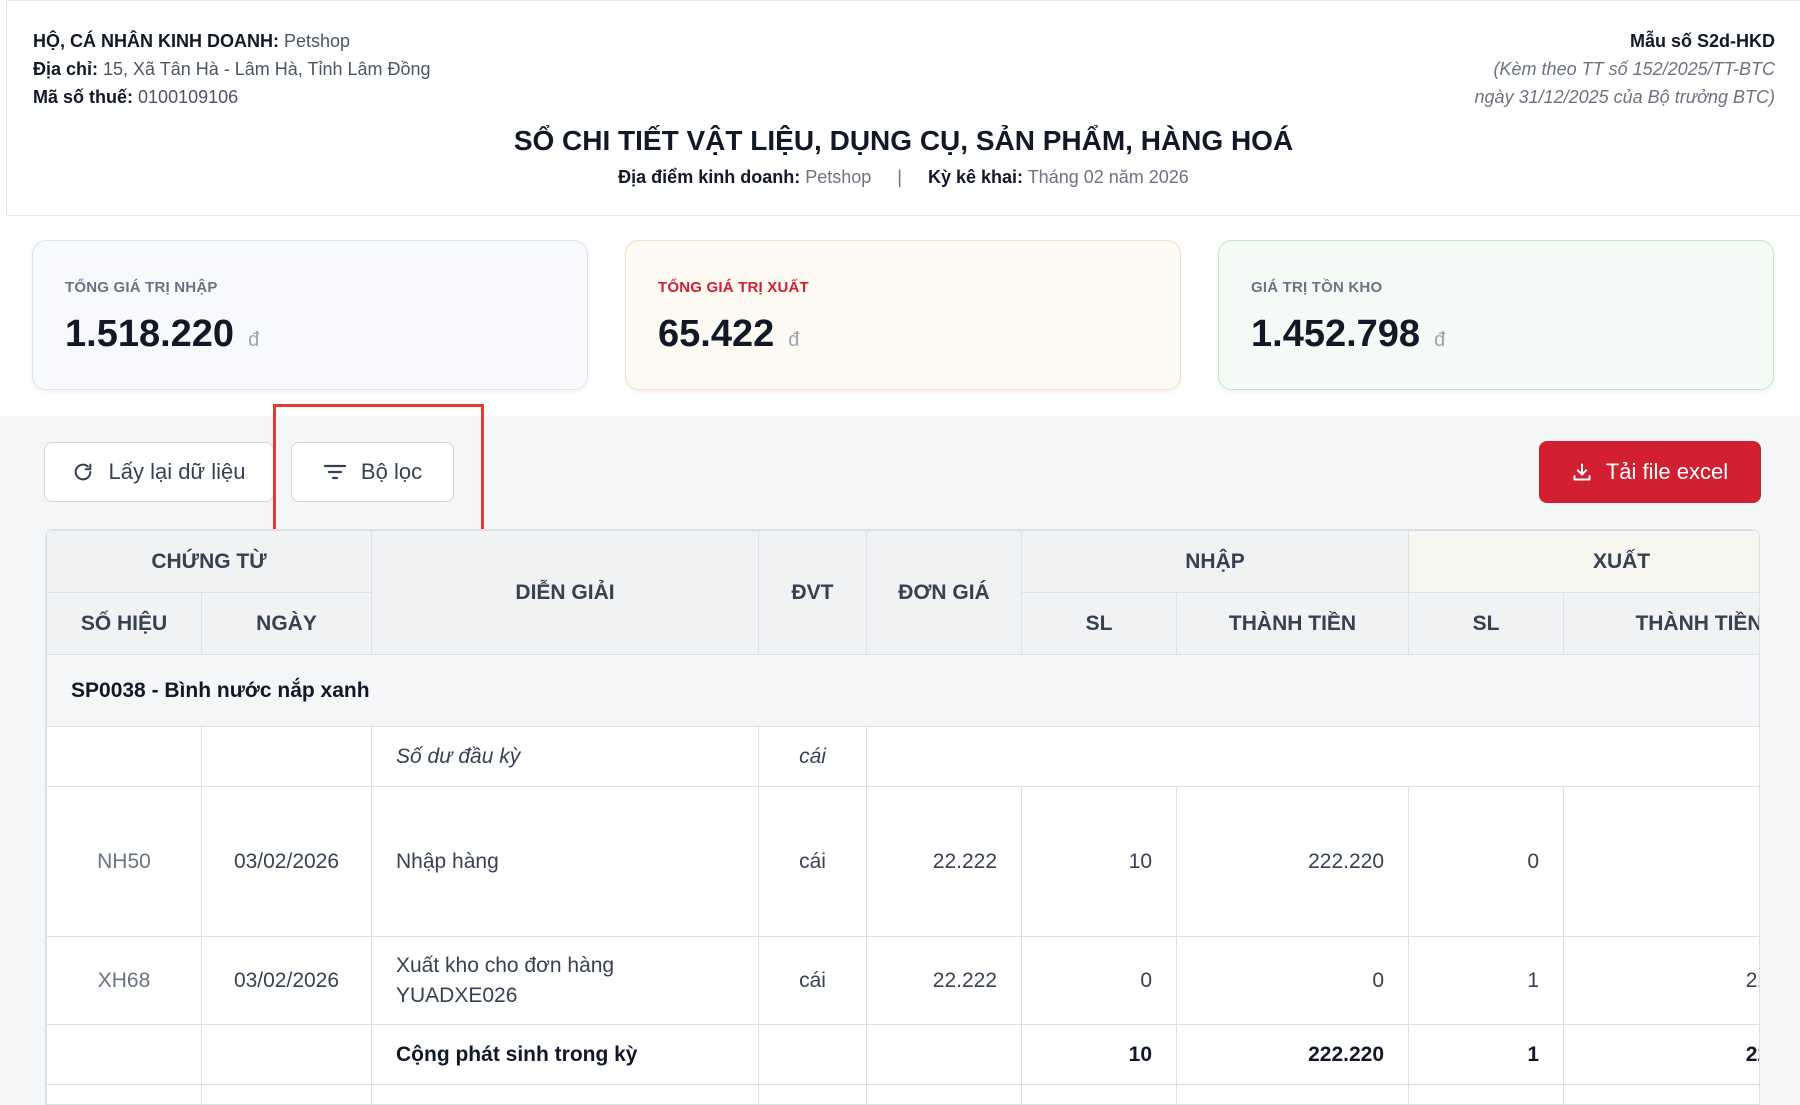 This screenshot has height=1105, width=1800. I want to click on header-xuat-sl: SL, so click(1486, 623).